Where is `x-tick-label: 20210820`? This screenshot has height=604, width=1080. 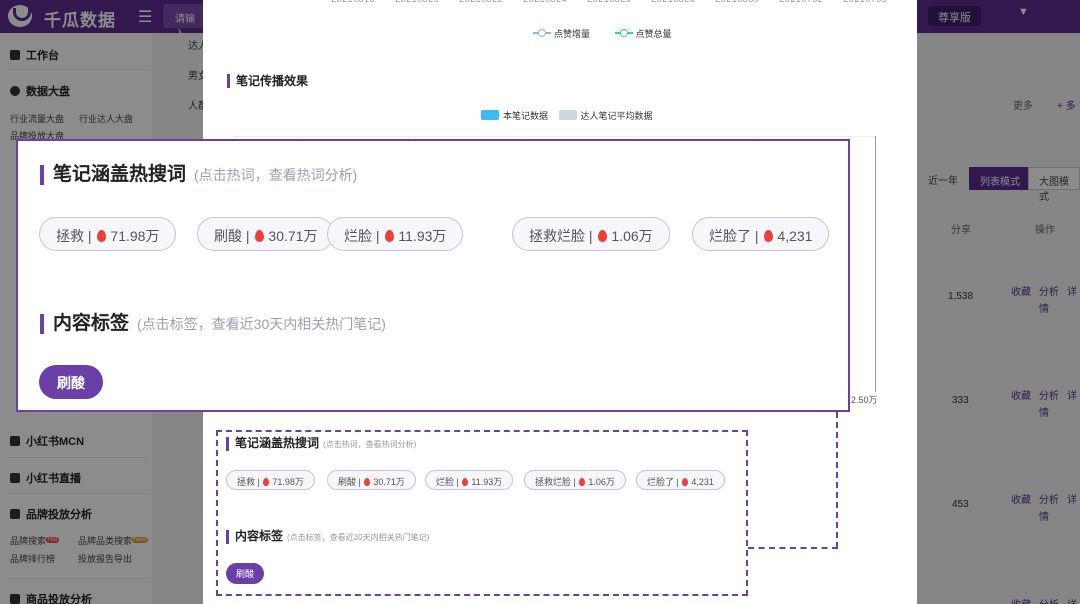 x-tick-label: 20210820 is located at coordinates (417, 2).